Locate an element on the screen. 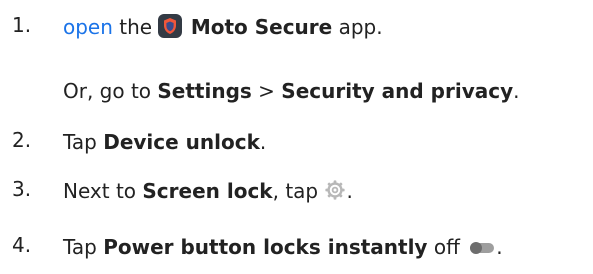  step-number: 2. is located at coordinates (22, 140).